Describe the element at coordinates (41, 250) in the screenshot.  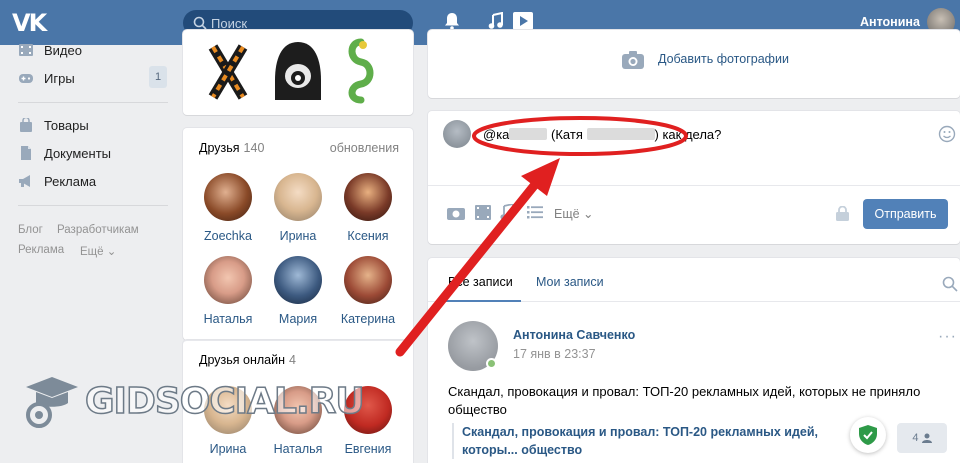
I see `footer-link-ads: Реклама` at that location.